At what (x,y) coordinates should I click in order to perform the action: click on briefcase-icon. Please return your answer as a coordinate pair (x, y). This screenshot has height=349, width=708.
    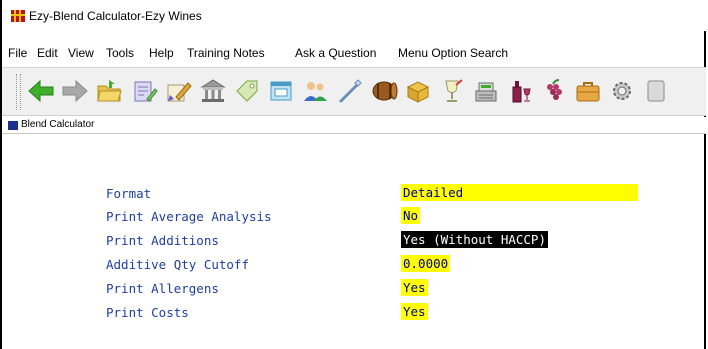
    Looking at the image, I should click on (588, 91).